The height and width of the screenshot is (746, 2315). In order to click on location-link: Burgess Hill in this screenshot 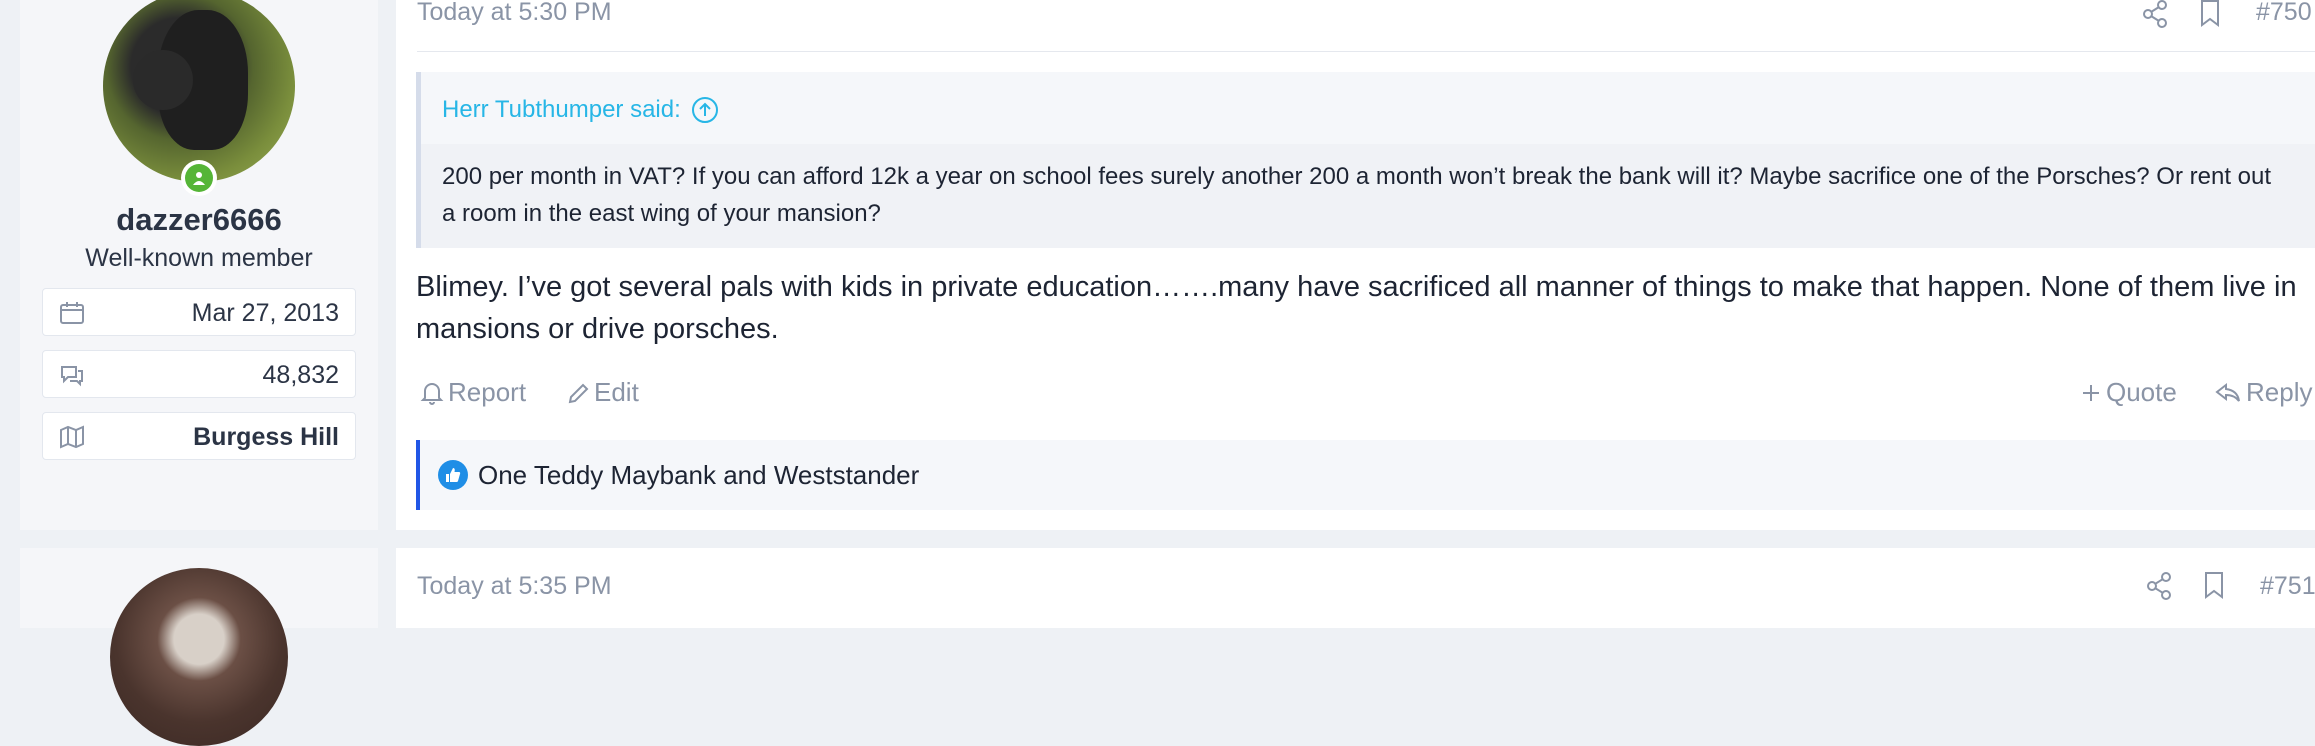, I will do `click(266, 437)`.